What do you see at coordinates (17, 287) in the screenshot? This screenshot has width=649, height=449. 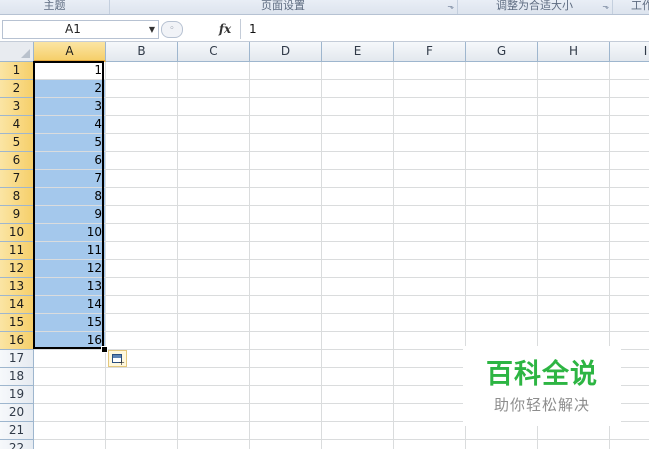 I see `row-header: 13` at bounding box center [17, 287].